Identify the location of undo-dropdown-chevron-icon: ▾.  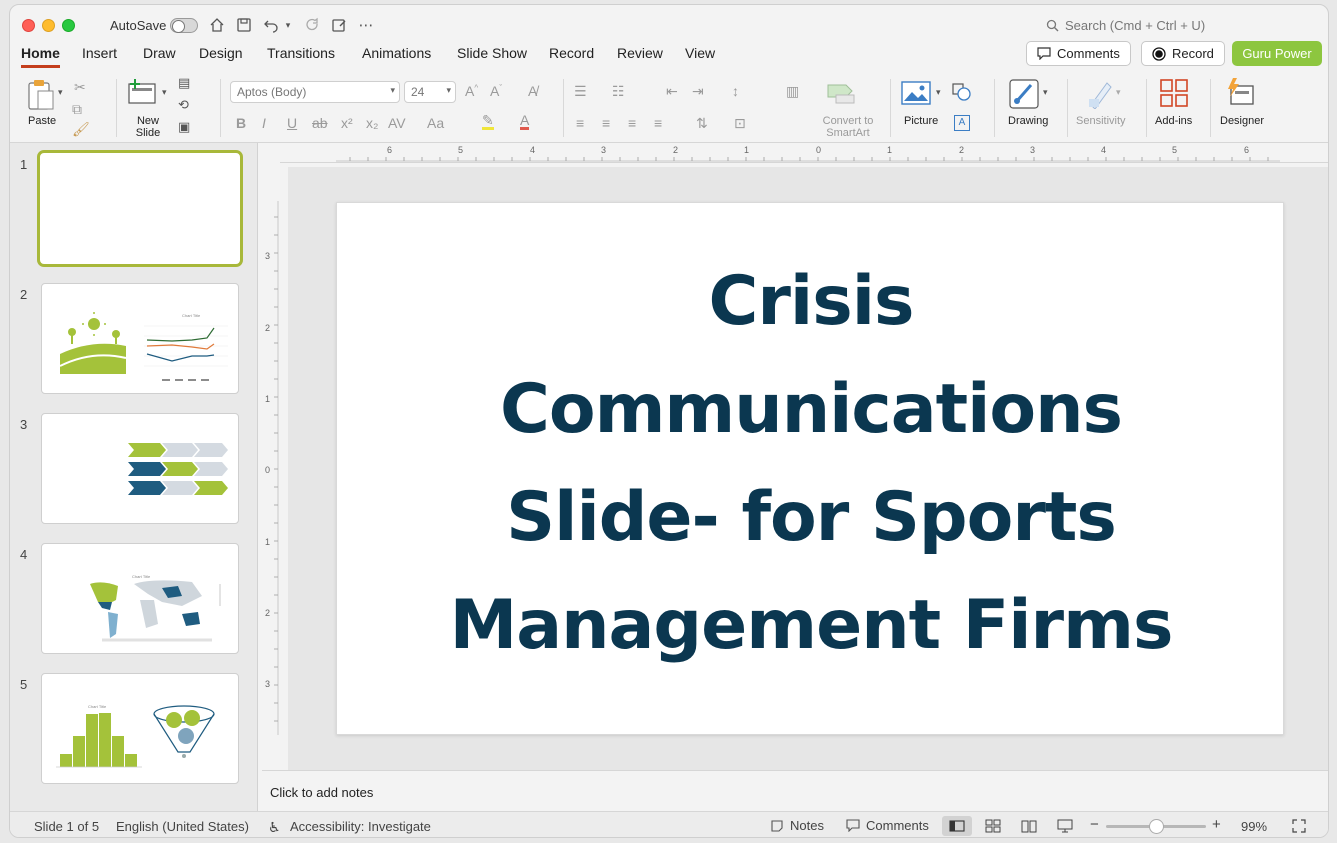
(288, 25).